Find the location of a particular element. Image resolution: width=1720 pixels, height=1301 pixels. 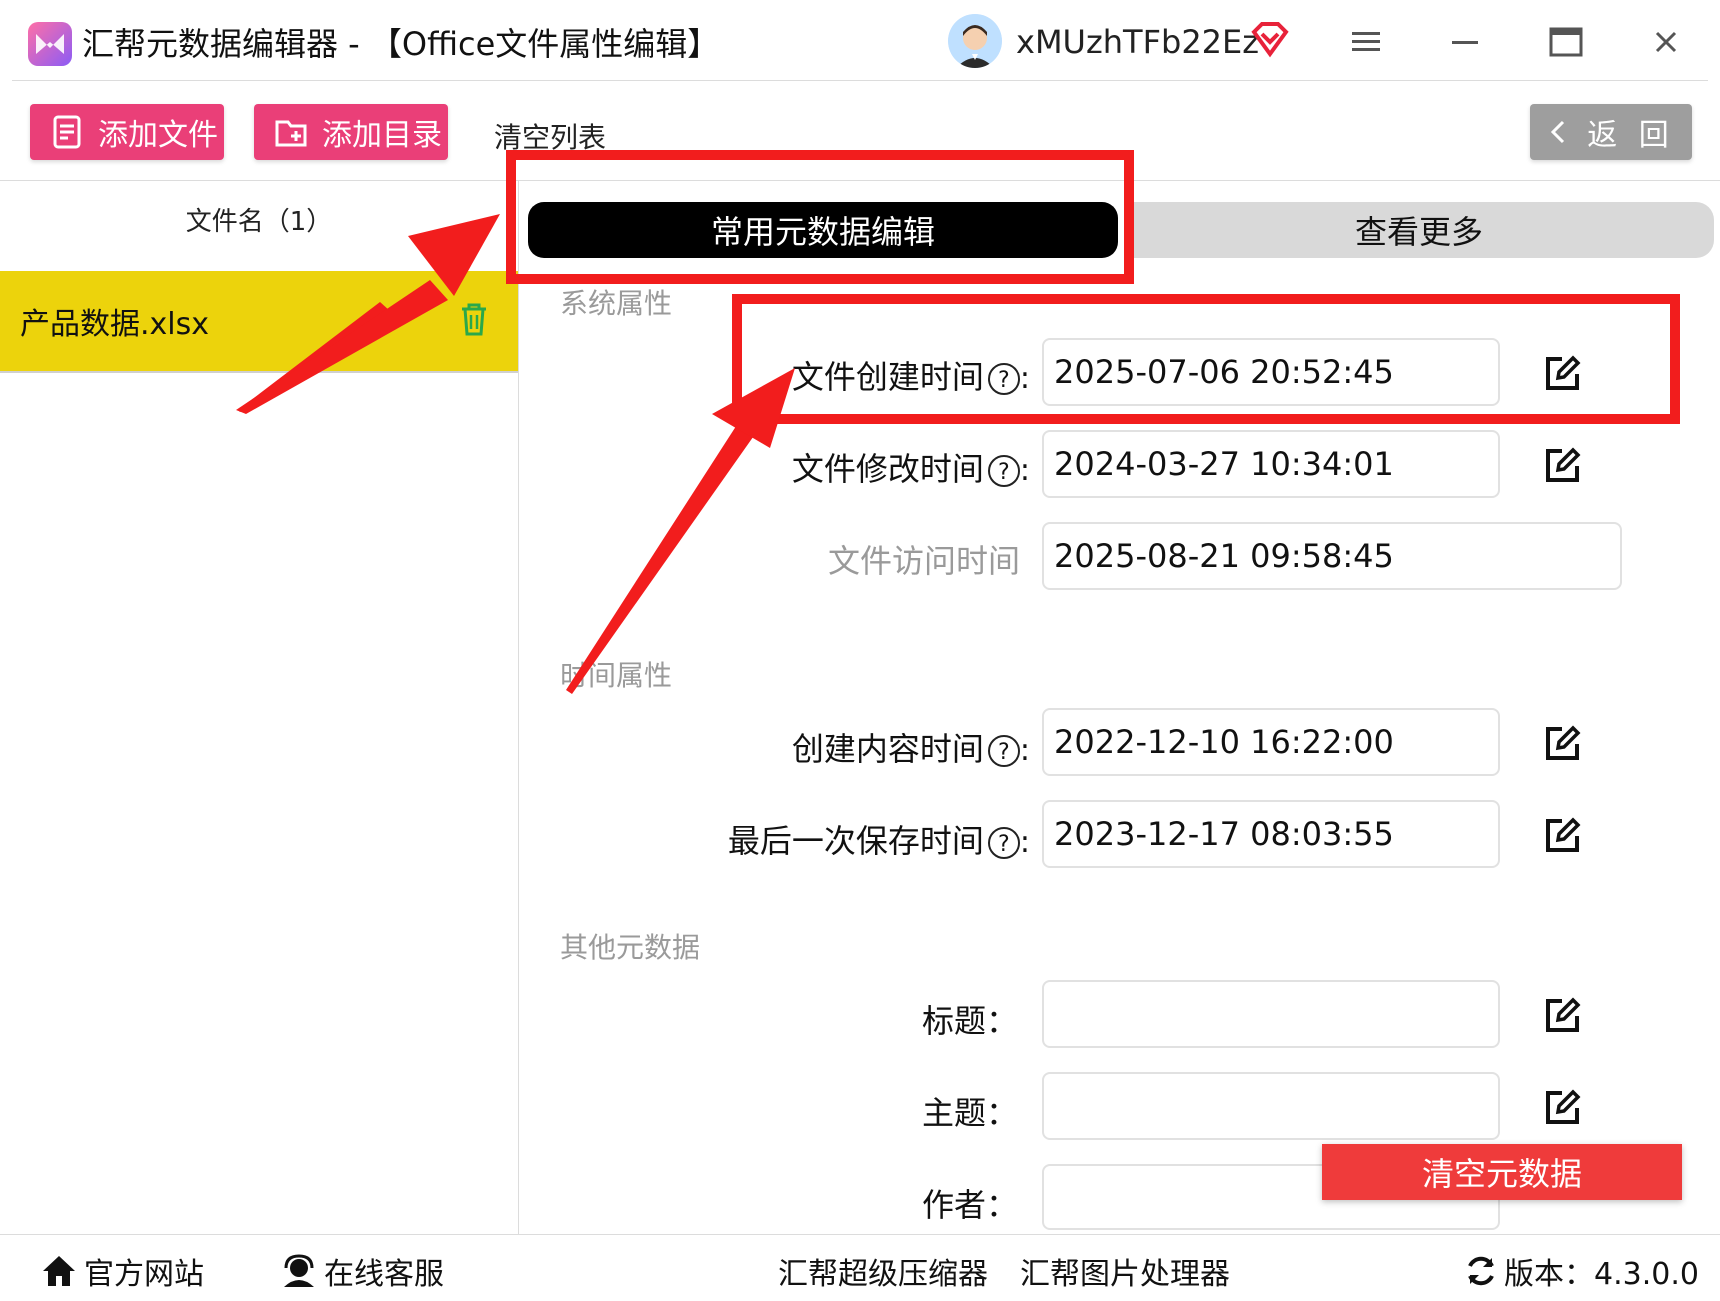

annotation-arrow-to-field is located at coordinates (680, 531).